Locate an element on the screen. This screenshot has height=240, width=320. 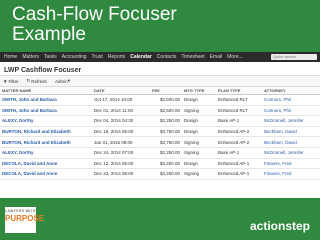
slide-title-line2: Example is located at coordinates (49, 34).